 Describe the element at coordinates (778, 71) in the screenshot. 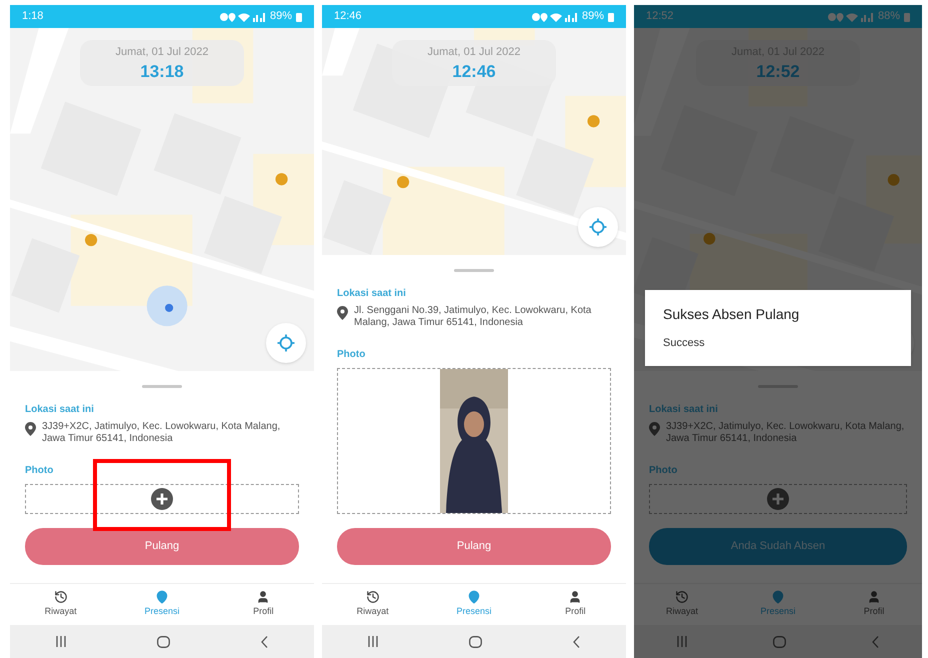

I see `clock-time: 12:52` at that location.